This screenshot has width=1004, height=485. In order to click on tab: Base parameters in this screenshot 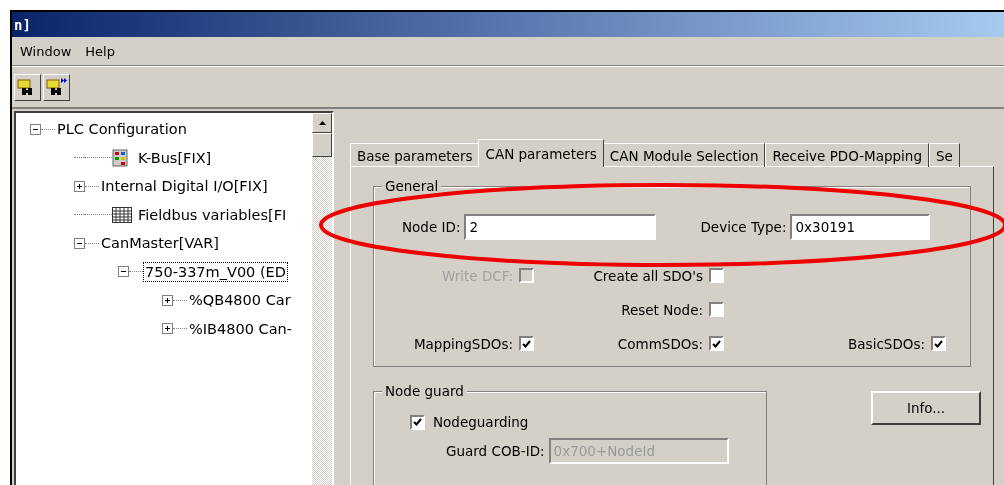, I will do `click(415, 155)`.